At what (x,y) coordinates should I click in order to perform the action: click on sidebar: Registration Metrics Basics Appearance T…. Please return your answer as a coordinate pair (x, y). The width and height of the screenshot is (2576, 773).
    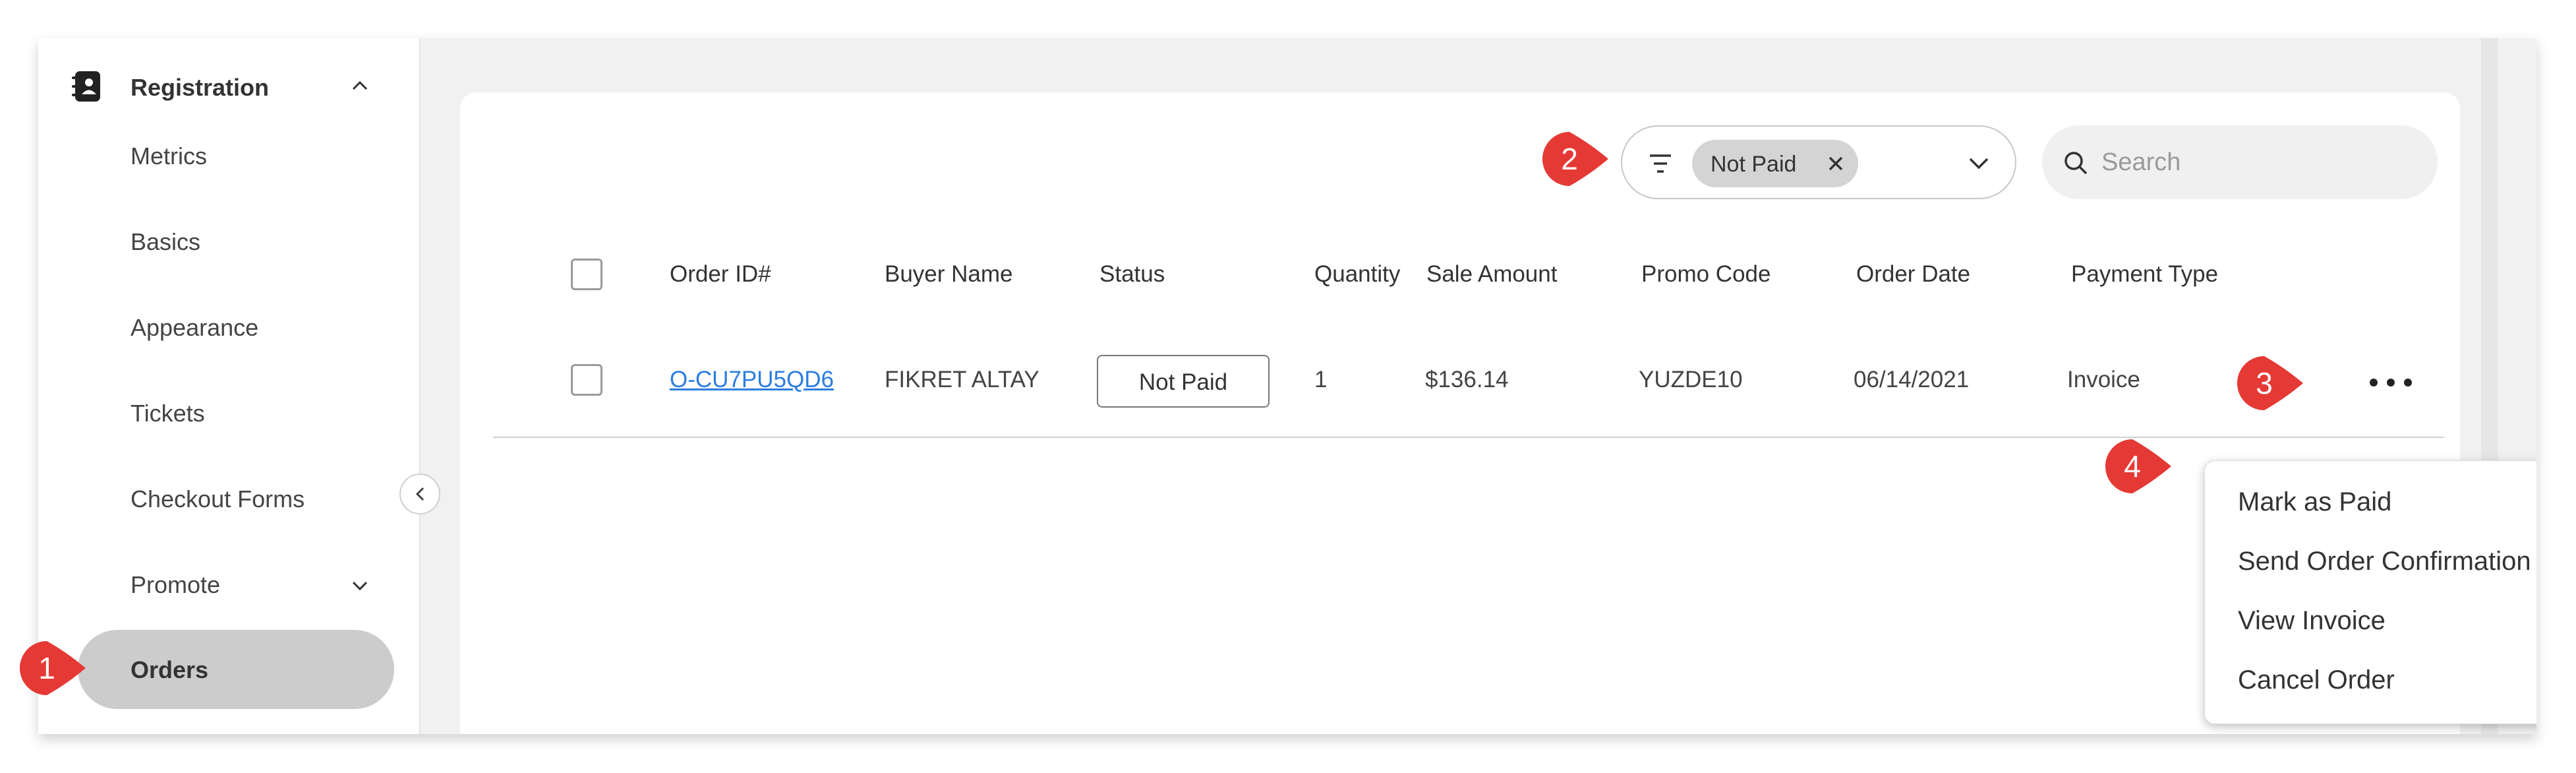
    Looking at the image, I should click on (229, 386).